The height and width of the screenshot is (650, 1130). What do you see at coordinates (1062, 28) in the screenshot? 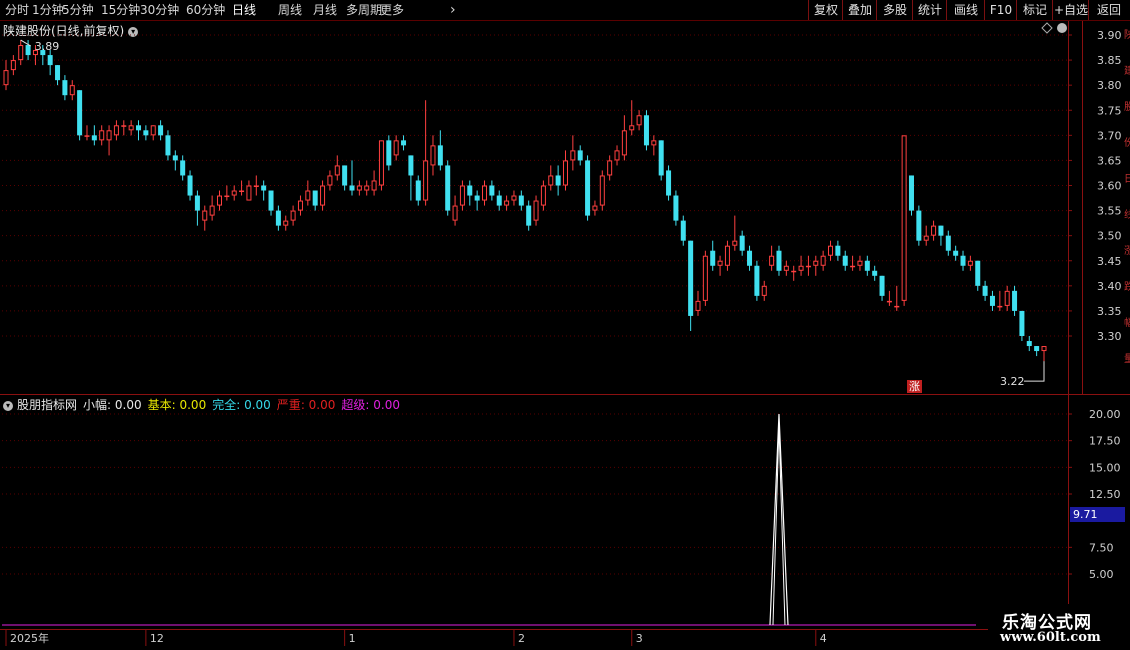
I see `chevron-down-icon` at bounding box center [1062, 28].